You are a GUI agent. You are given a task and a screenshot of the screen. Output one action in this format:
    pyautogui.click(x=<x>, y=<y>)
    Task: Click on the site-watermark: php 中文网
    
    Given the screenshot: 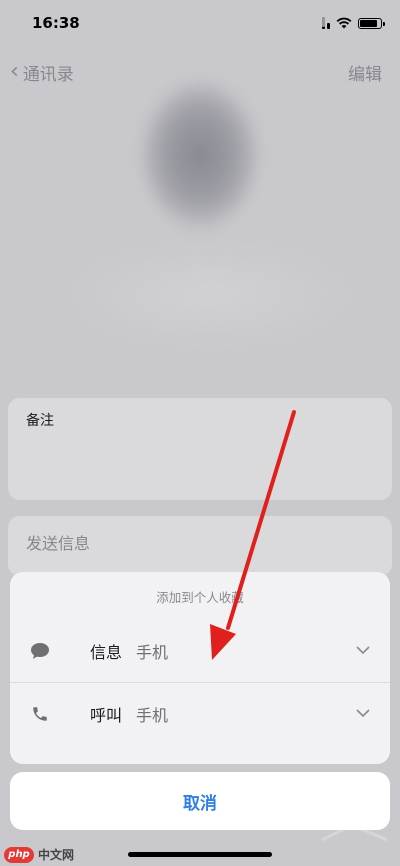 What is the action you would take?
    pyautogui.click(x=39, y=854)
    